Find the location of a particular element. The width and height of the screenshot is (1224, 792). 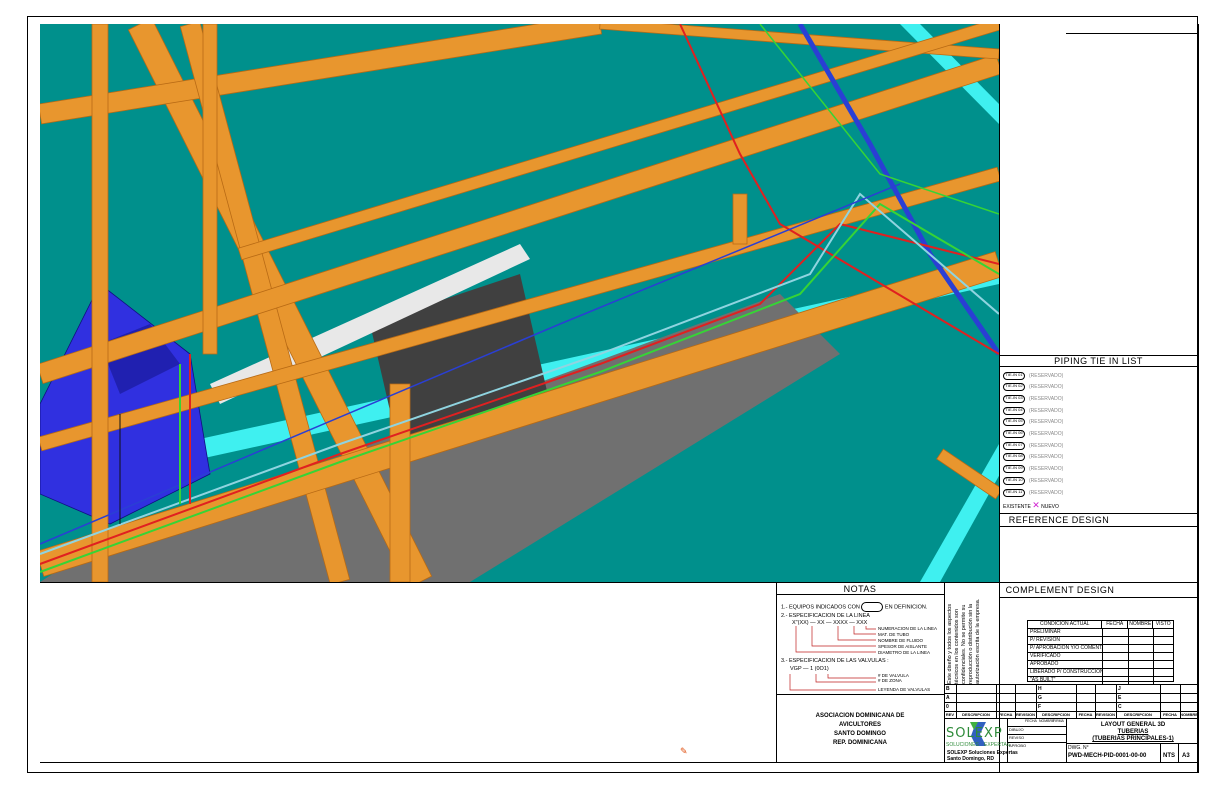

client-line-2: AVICULTORES is located at coordinates (859, 725).